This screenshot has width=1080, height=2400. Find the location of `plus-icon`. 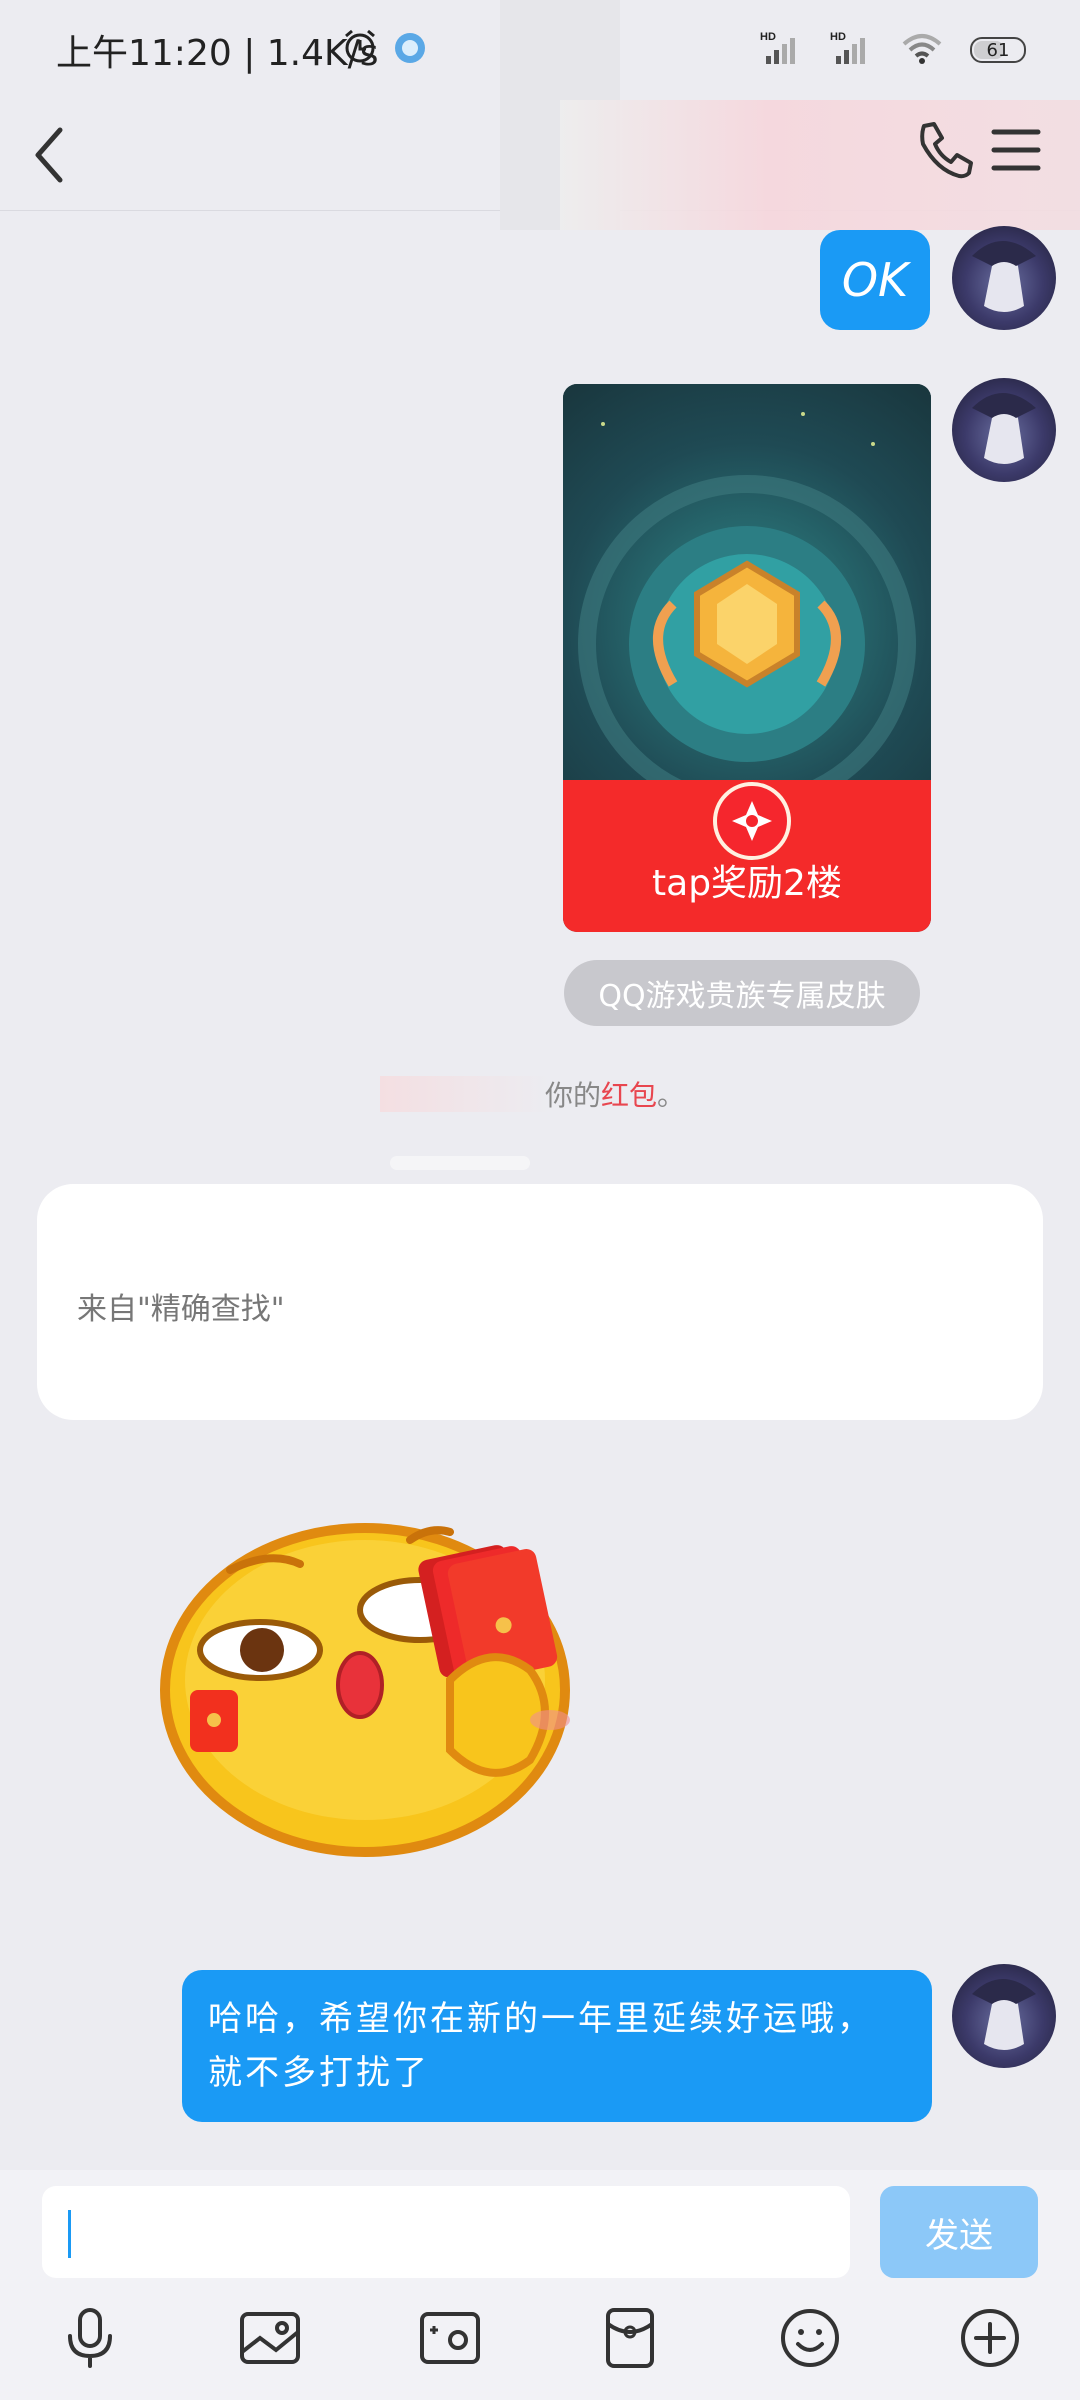

plus-icon is located at coordinates (990, 2338).